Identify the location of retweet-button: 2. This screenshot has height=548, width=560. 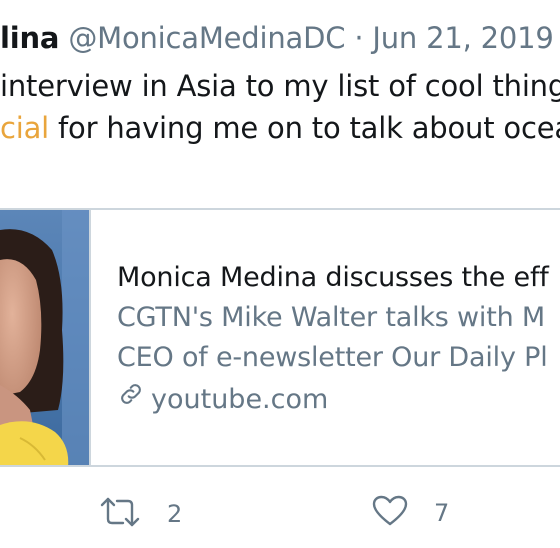
(140, 514).